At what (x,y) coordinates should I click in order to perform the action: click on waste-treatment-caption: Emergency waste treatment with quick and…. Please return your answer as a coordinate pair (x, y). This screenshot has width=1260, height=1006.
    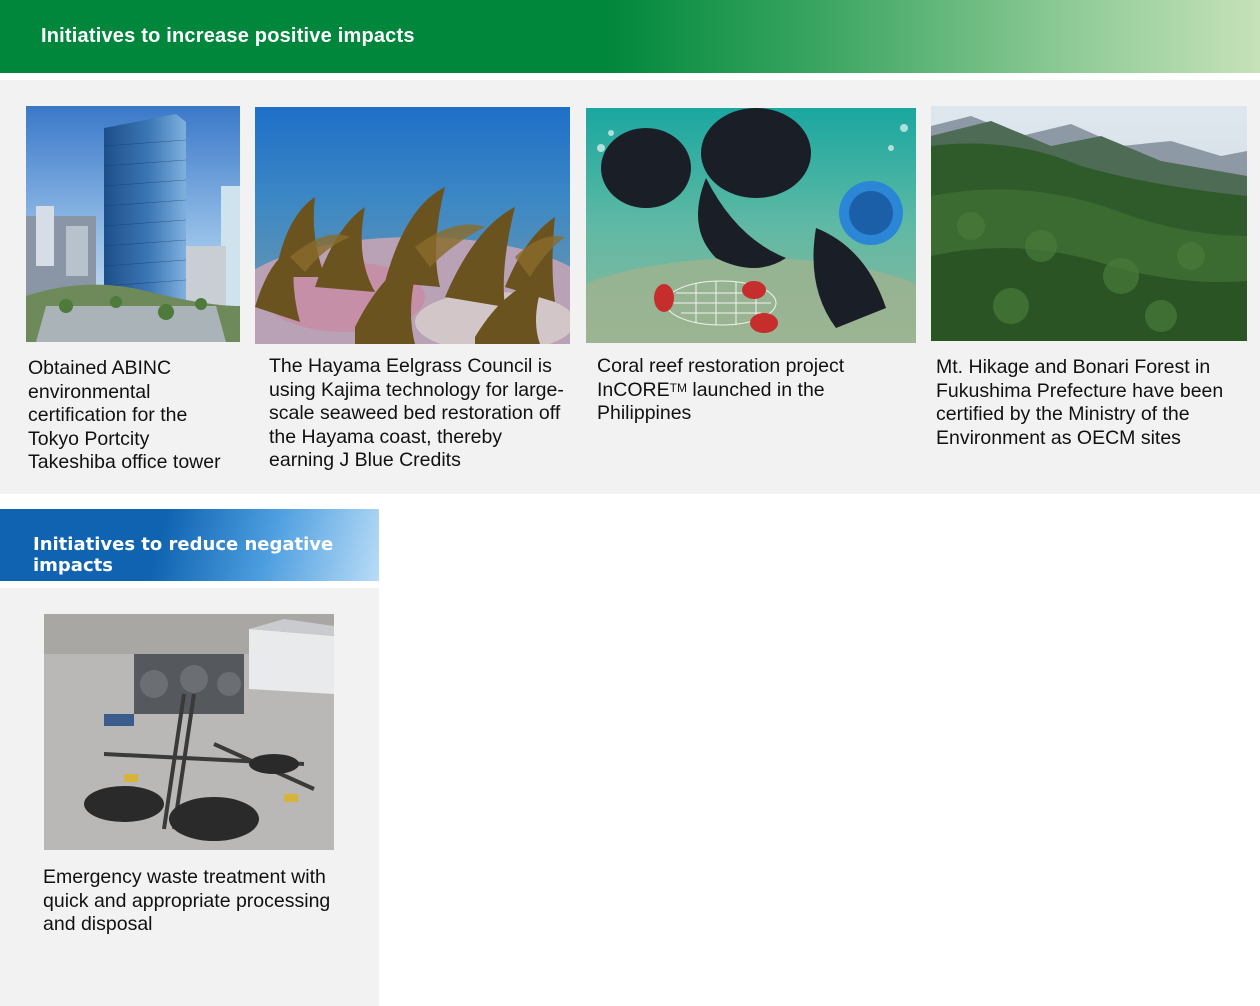
    Looking at the image, I should click on (187, 900).